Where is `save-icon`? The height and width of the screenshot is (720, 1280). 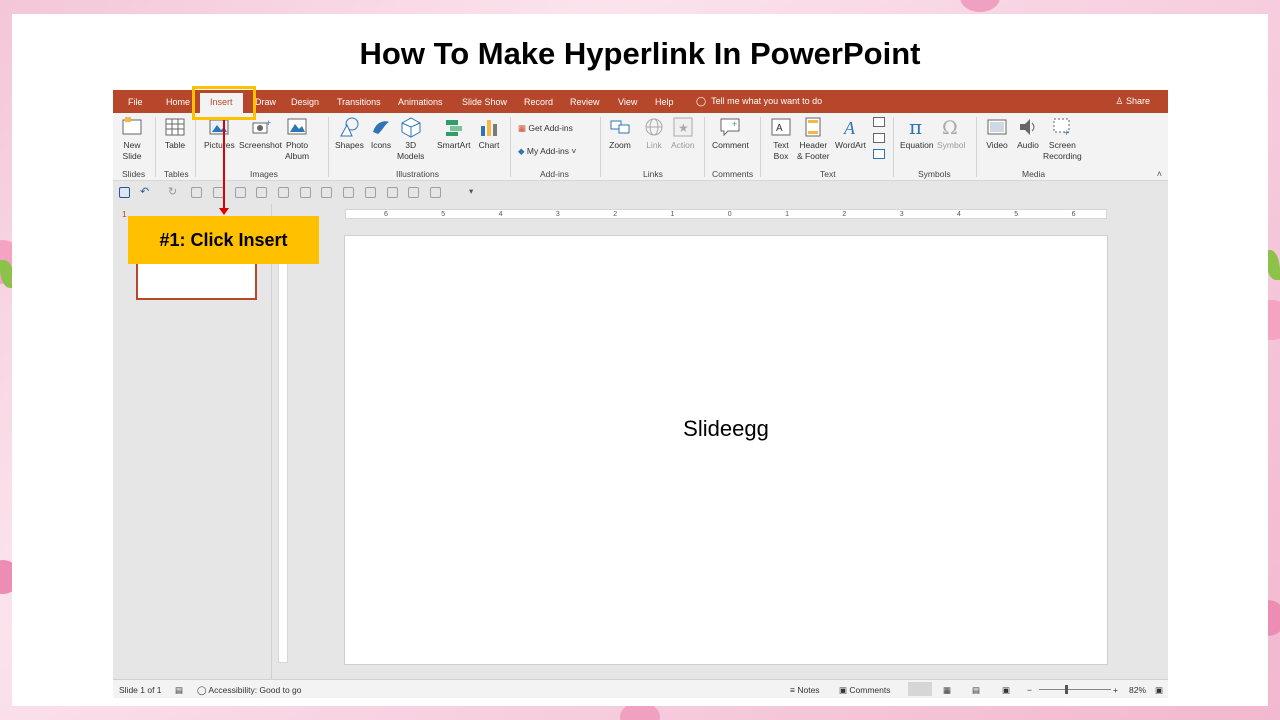 save-icon is located at coordinates (124, 192).